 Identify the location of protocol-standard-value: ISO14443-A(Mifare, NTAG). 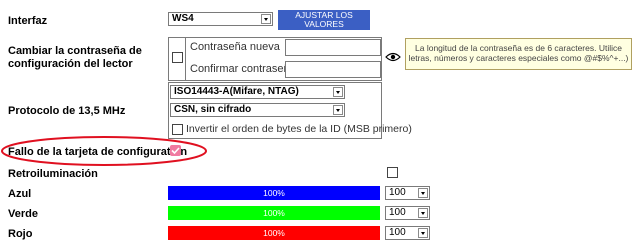
(236, 91).